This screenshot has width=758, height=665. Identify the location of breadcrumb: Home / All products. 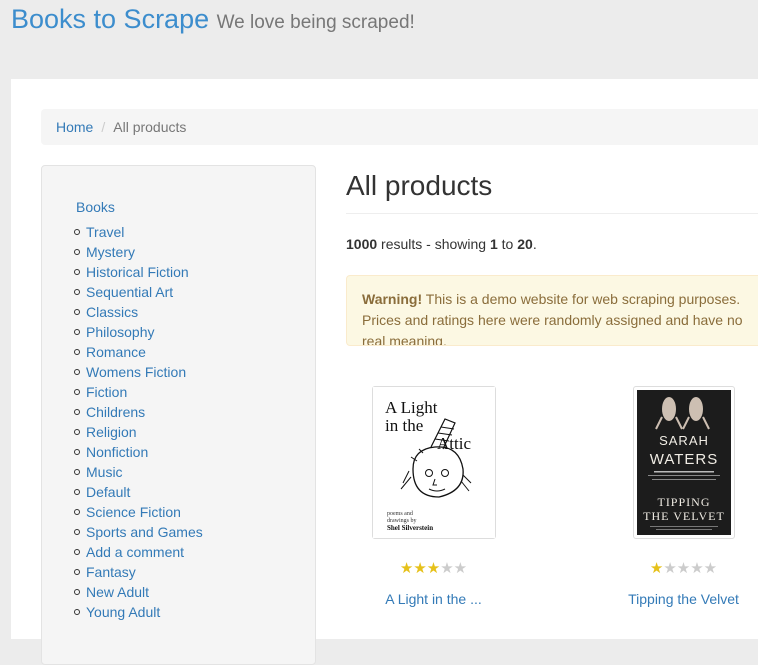
(399, 127).